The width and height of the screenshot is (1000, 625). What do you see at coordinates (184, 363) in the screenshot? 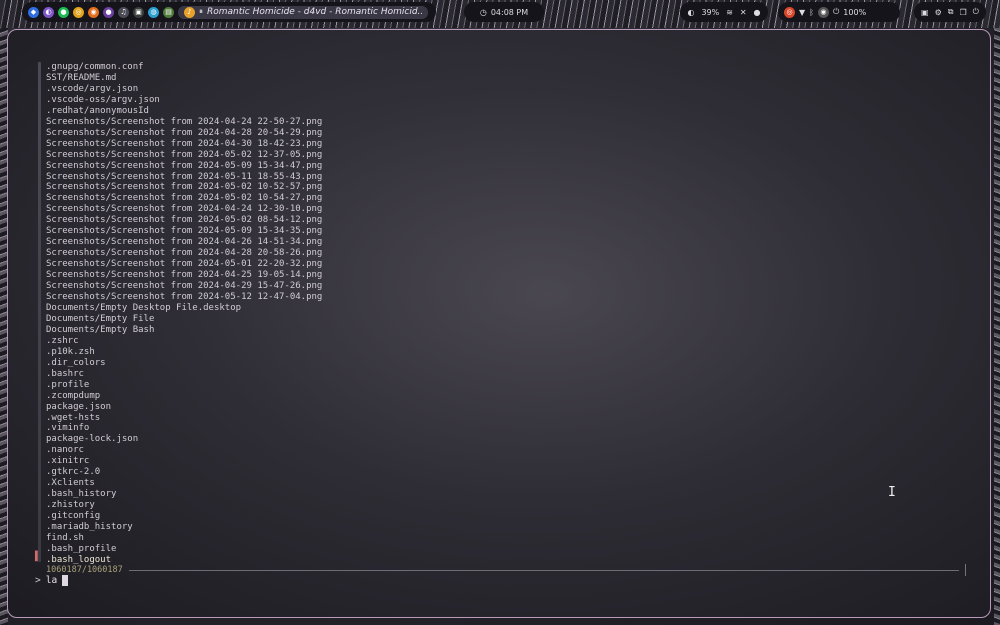
I see `list-item: .dir_colors` at bounding box center [184, 363].